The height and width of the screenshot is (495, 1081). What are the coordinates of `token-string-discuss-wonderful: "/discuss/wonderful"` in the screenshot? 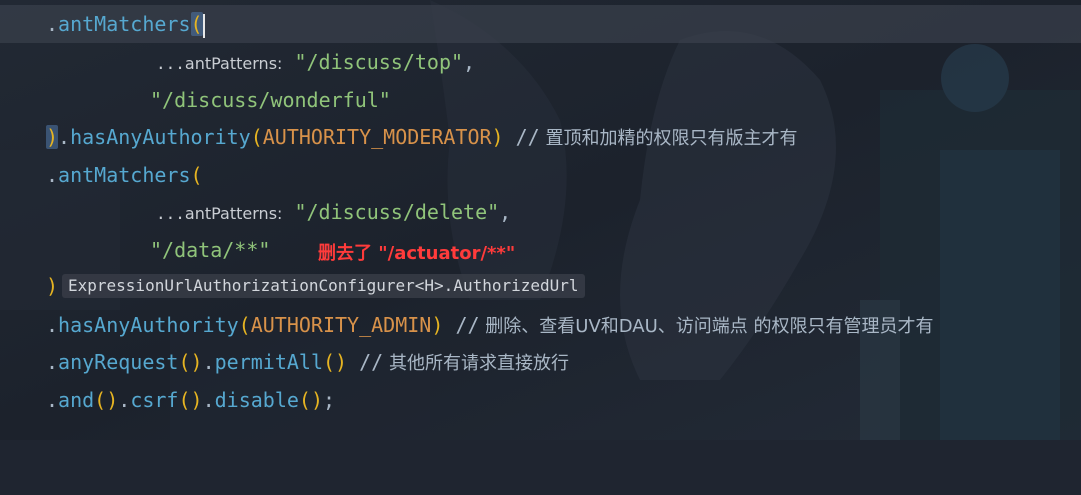 It's located at (270, 100).